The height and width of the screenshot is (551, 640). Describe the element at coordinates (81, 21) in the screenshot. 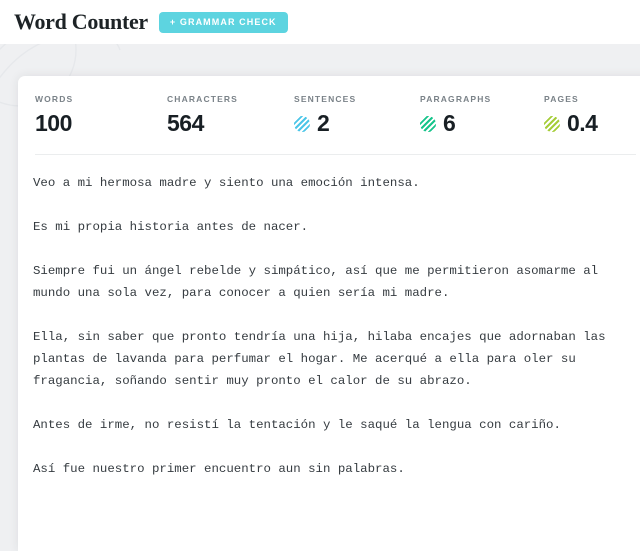

I see `app-title: Word Counter` at that location.